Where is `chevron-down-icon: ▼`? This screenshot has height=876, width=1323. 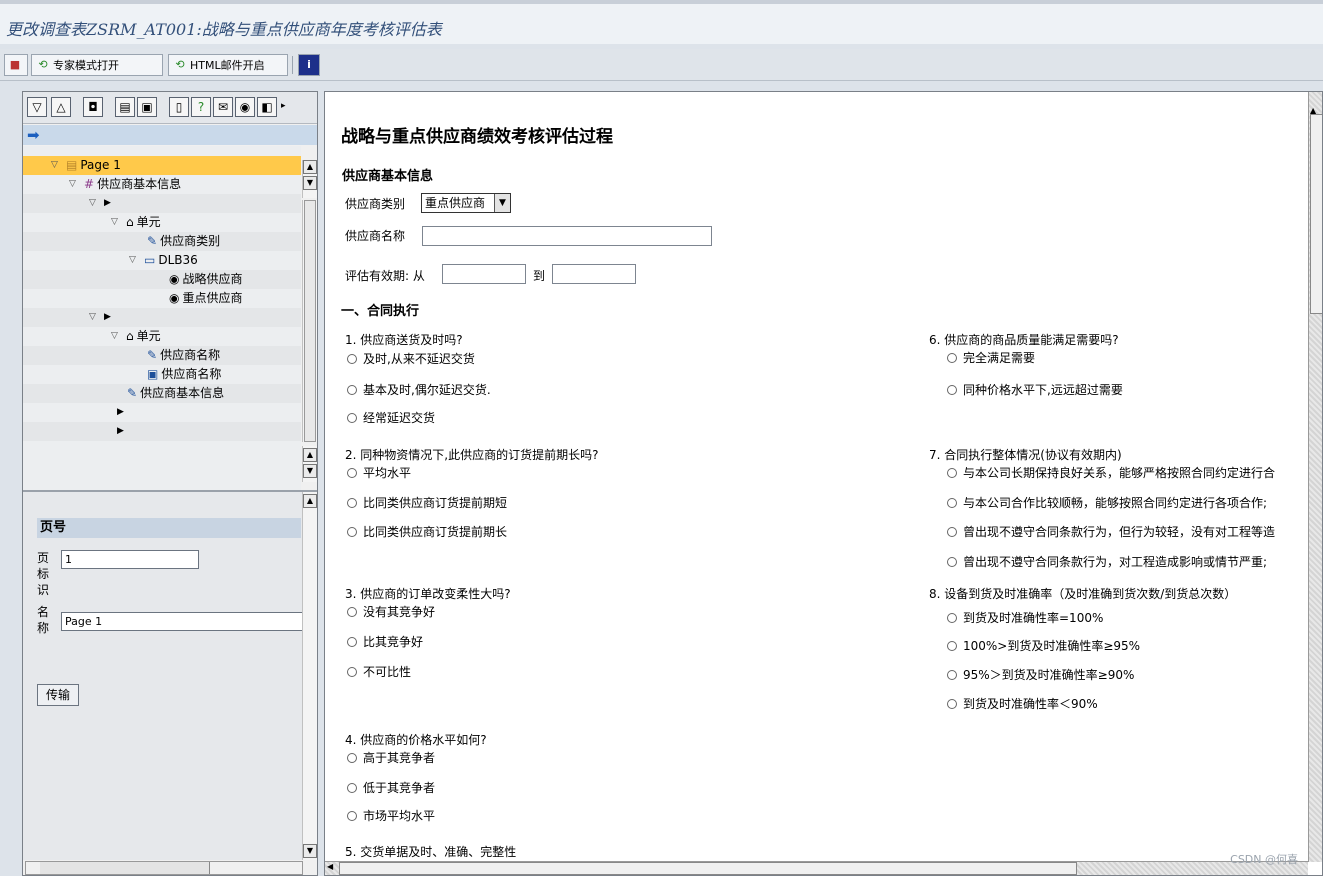
chevron-down-icon: ▼ is located at coordinates (502, 203).